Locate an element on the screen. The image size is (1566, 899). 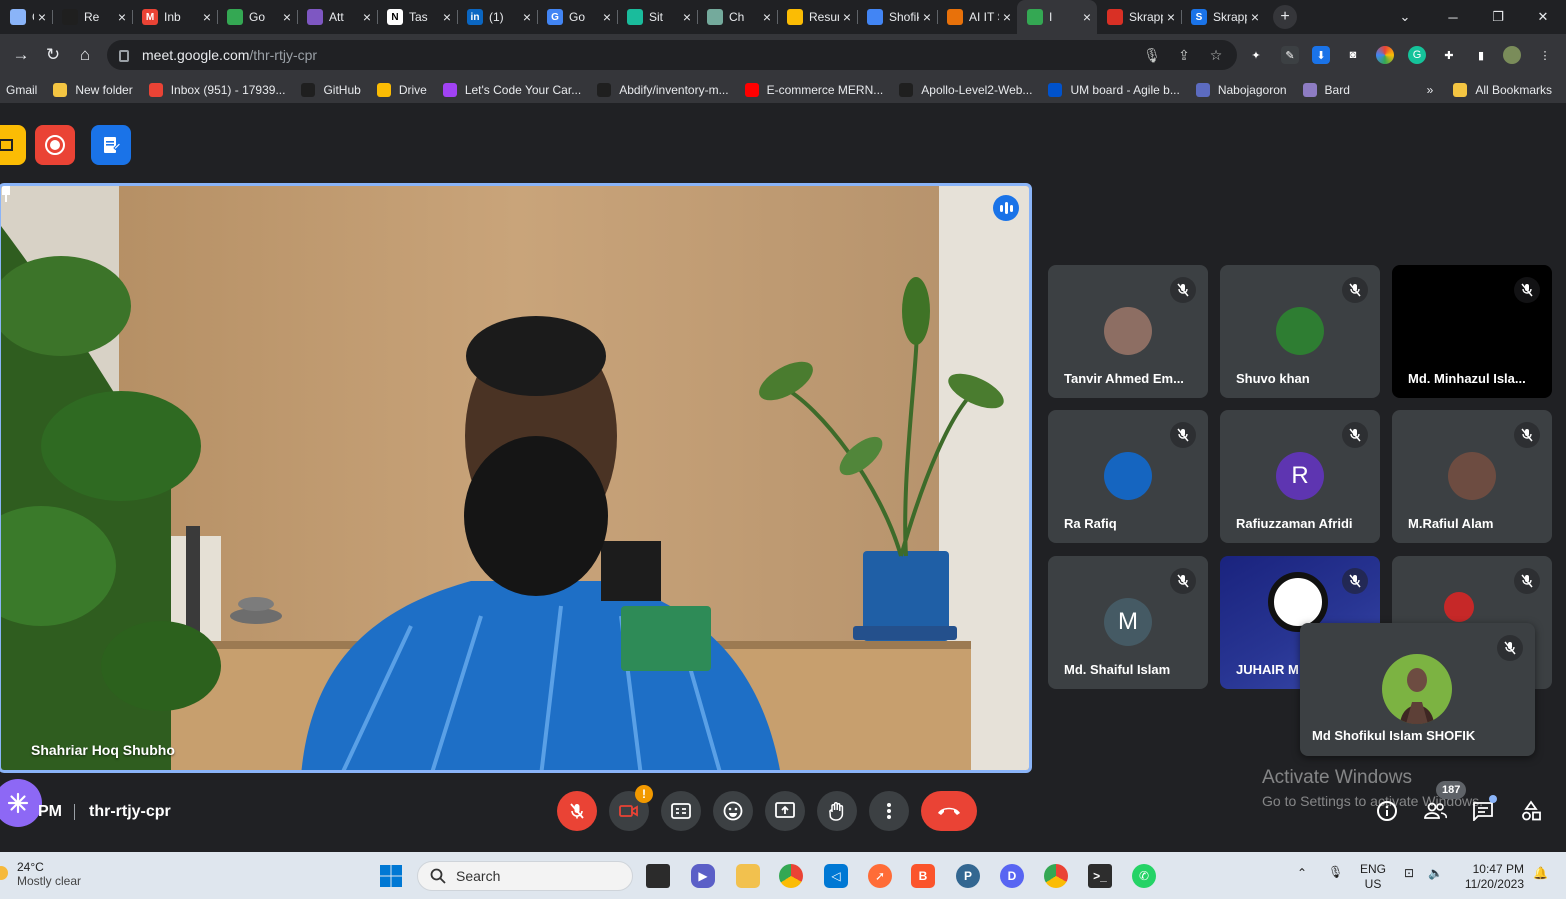
chrome-icon is located at coordinates (791, 876).